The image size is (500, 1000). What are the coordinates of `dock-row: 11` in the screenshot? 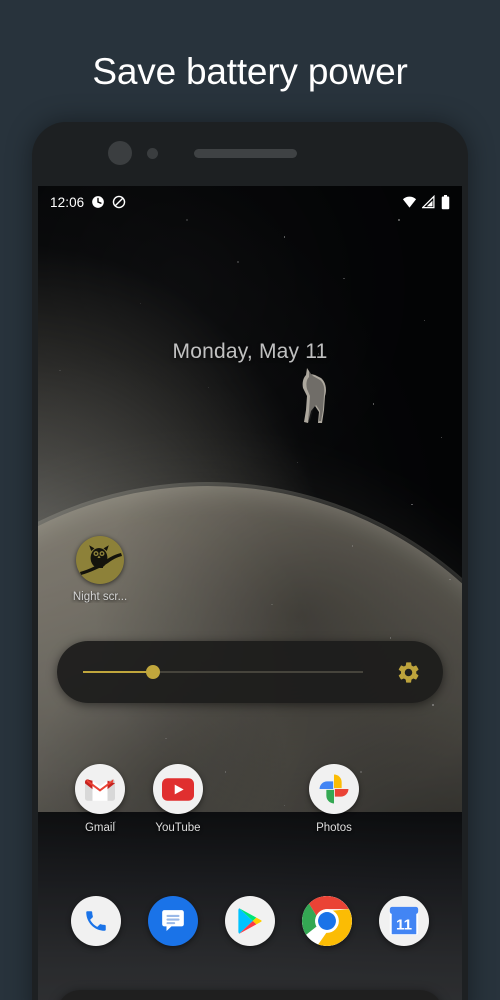 It's located at (250, 921).